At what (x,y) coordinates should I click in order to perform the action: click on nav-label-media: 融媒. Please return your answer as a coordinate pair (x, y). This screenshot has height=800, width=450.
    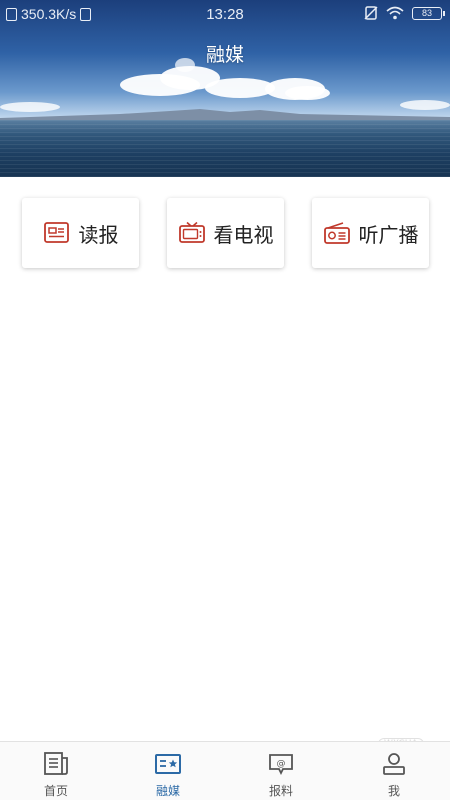
    Looking at the image, I should click on (167, 791).